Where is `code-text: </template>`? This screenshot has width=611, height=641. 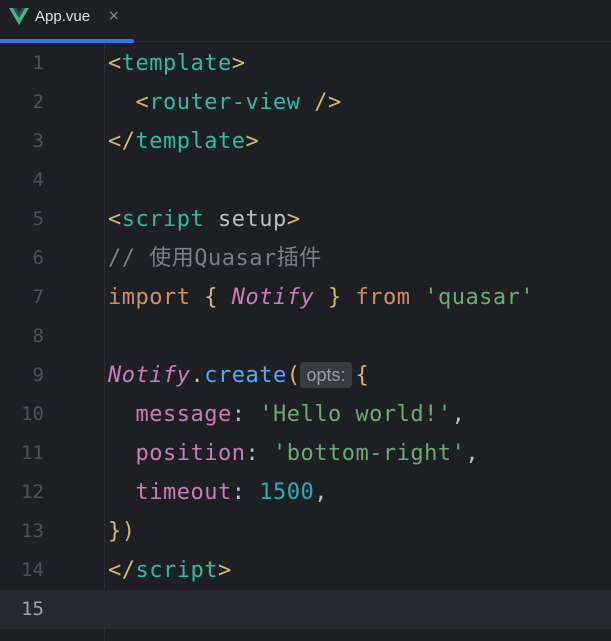 code-text: </template> is located at coordinates (183, 141).